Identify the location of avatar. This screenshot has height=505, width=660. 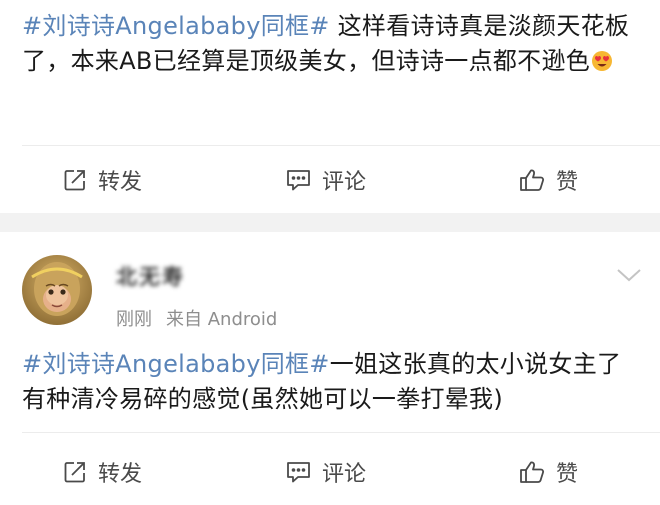
(57, 290).